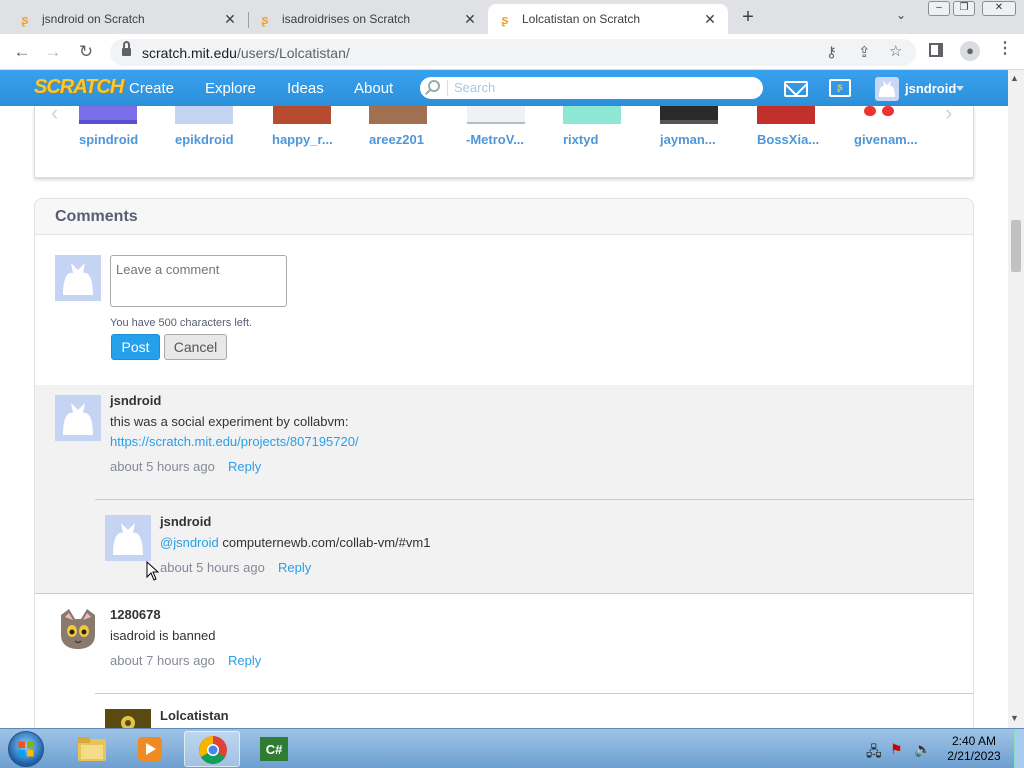 The height and width of the screenshot is (768, 1024). Describe the element at coordinates (974, 741) in the screenshot. I see `clock-time: 2:40 AM` at that location.